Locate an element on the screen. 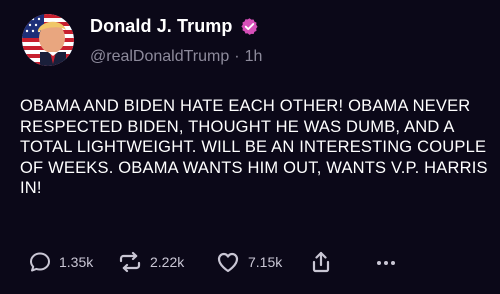  reply-button: 1.35k is located at coordinates (60, 262).